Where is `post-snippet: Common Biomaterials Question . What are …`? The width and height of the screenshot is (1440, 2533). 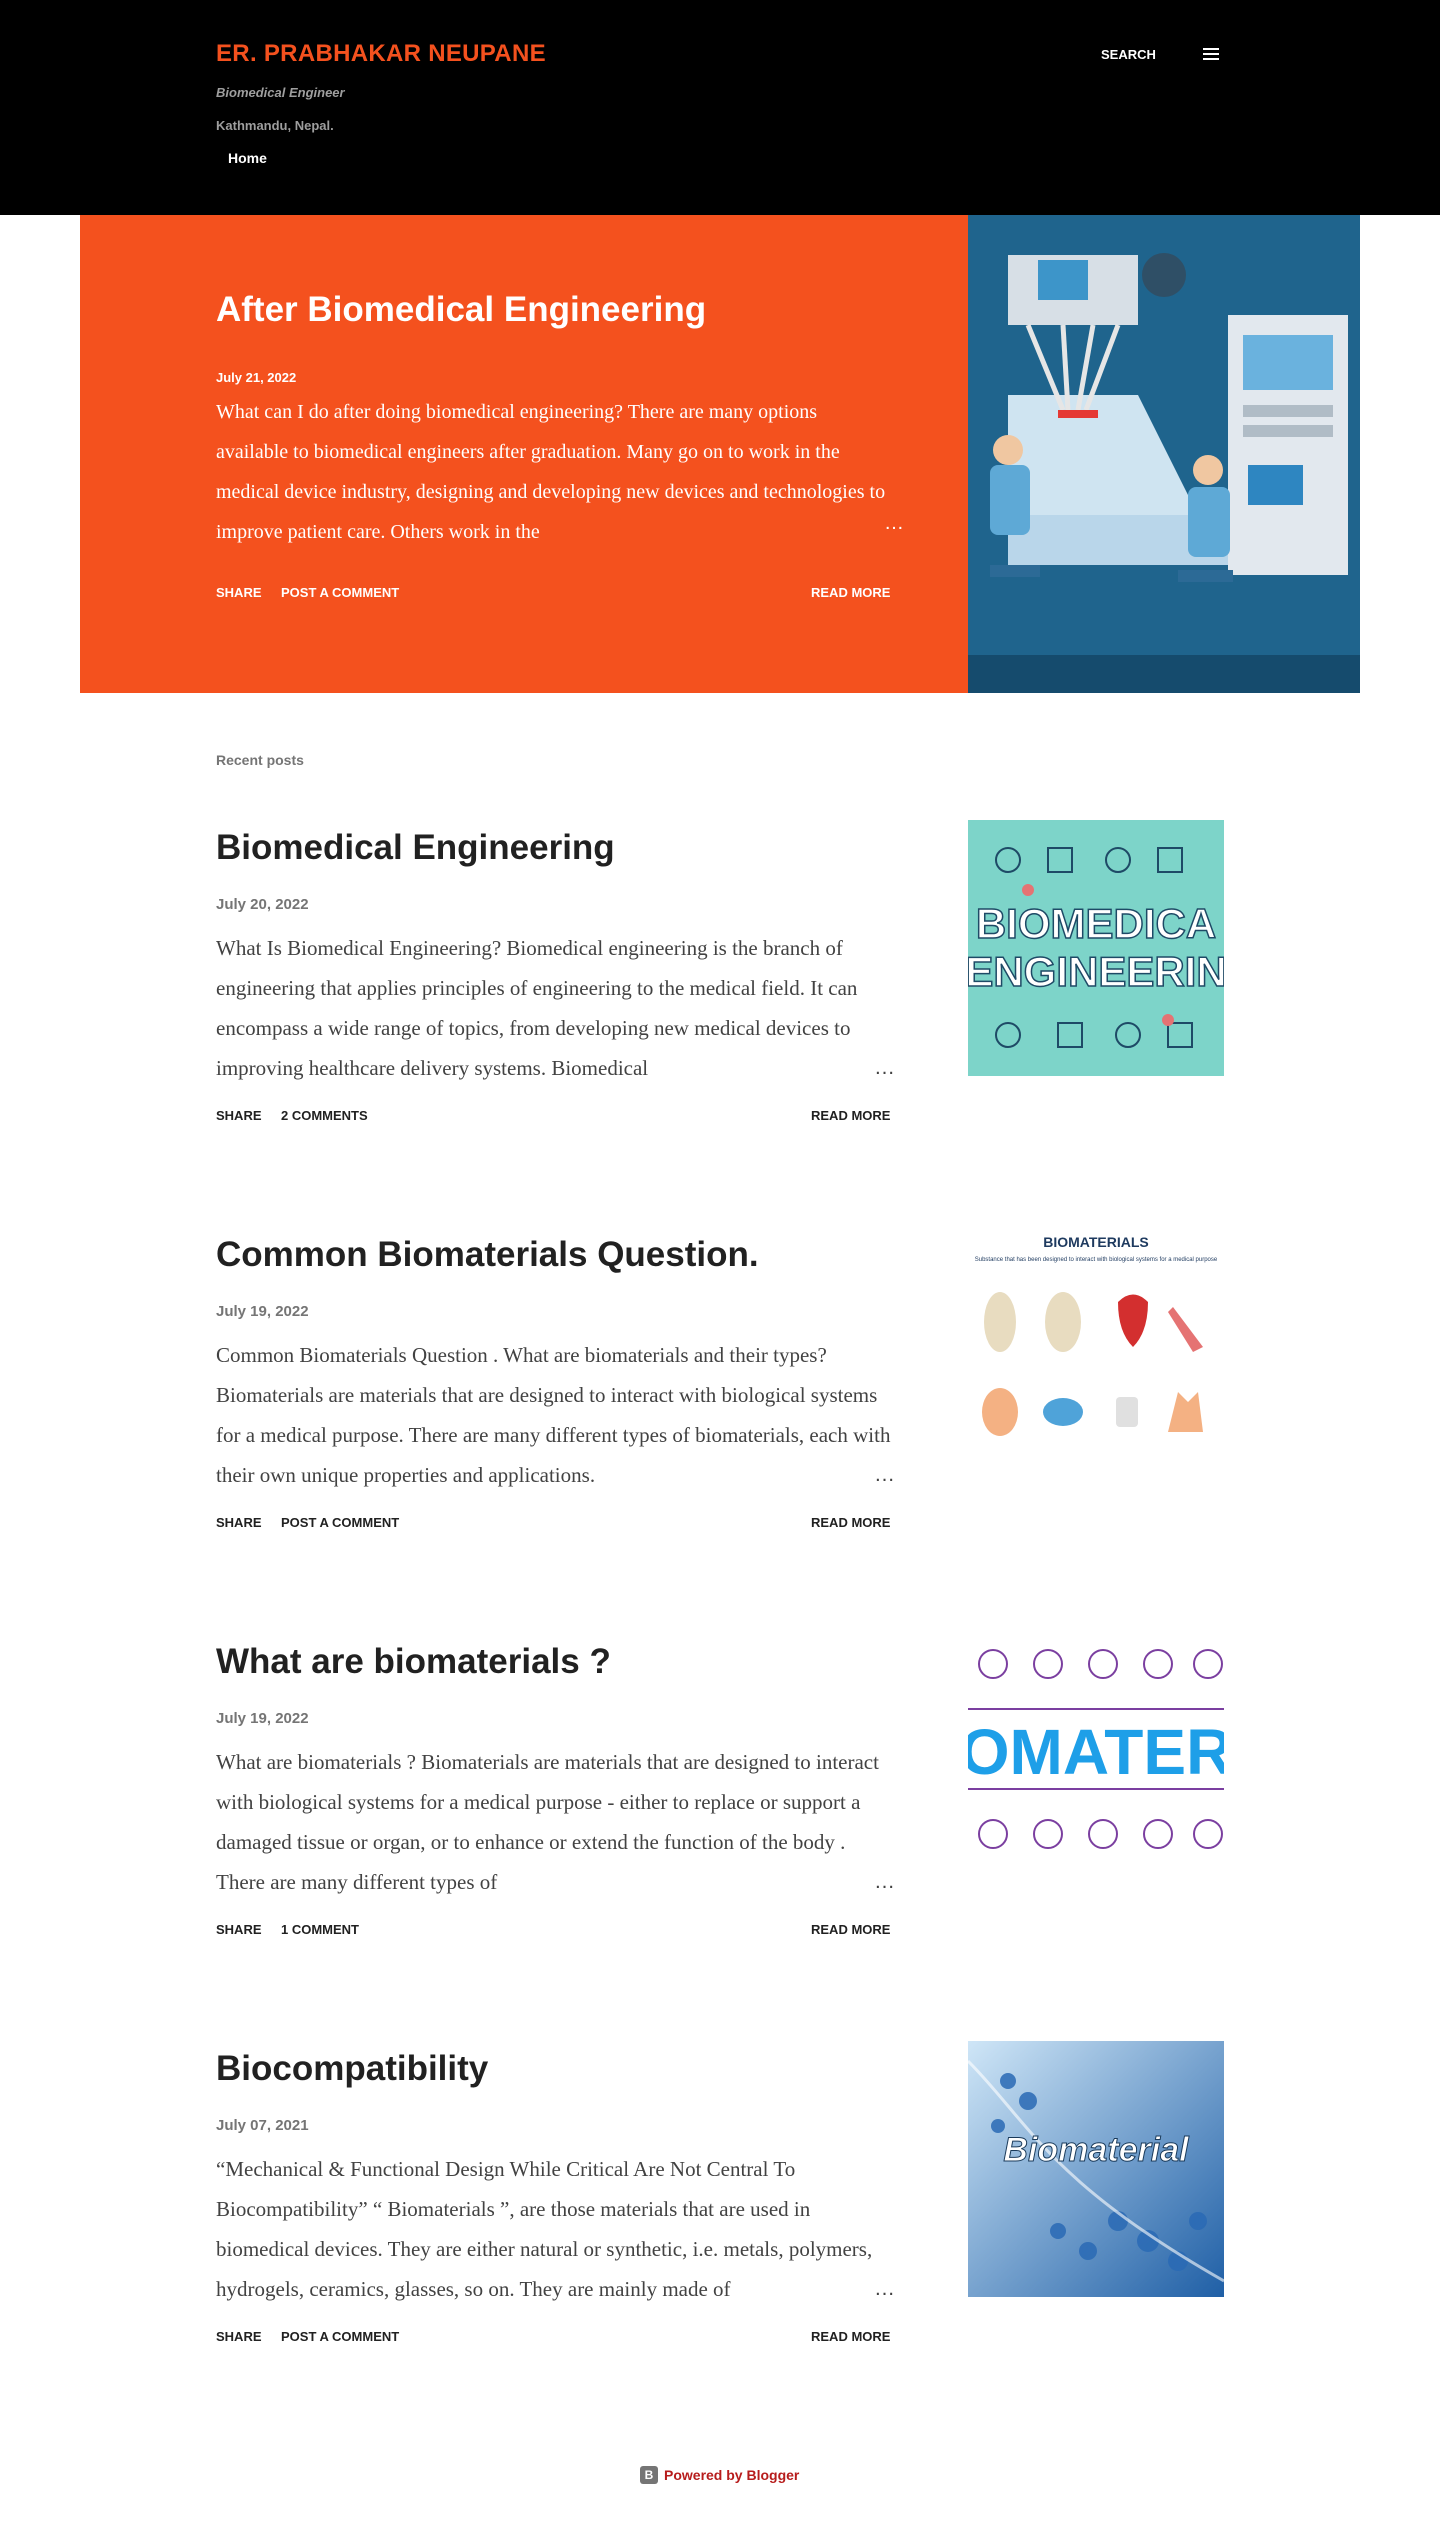 post-snippet: Common Biomaterials Question . What are … is located at coordinates (553, 1415).